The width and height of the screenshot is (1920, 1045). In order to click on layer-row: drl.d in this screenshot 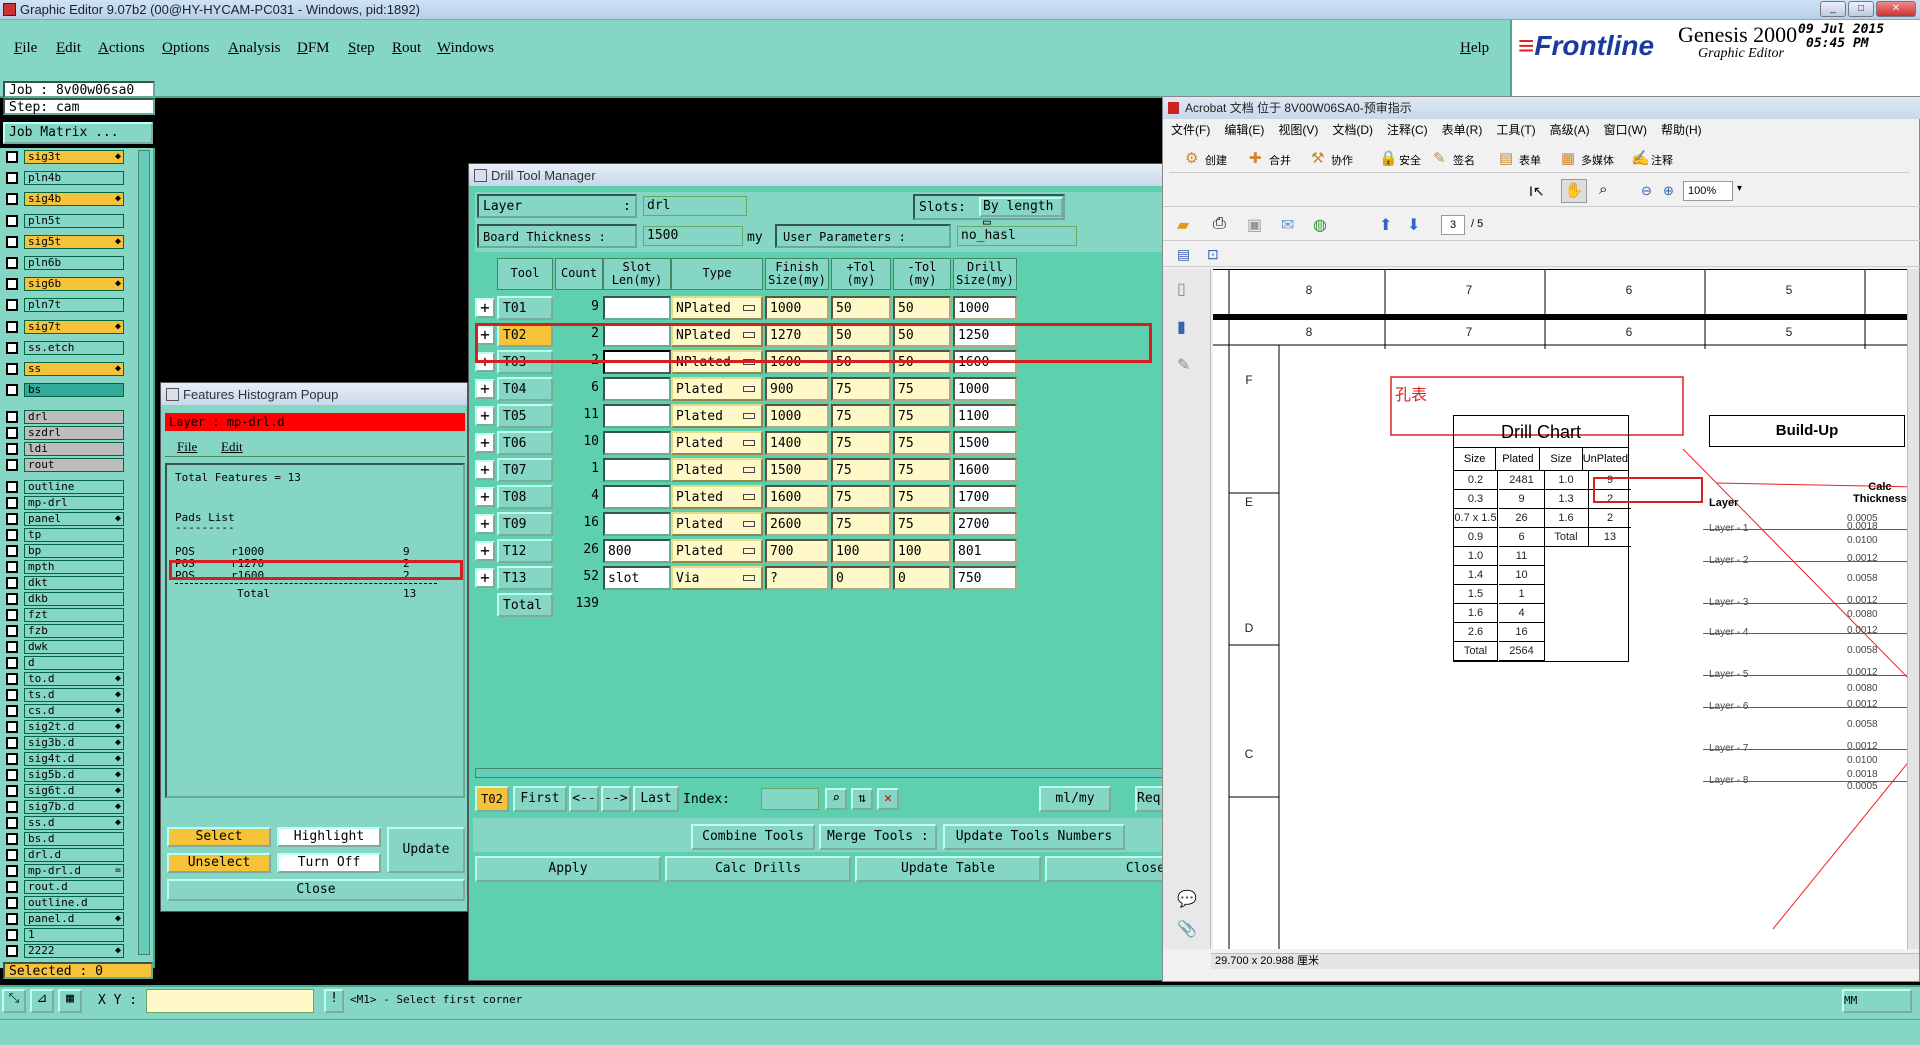, I will do `click(65, 855)`.